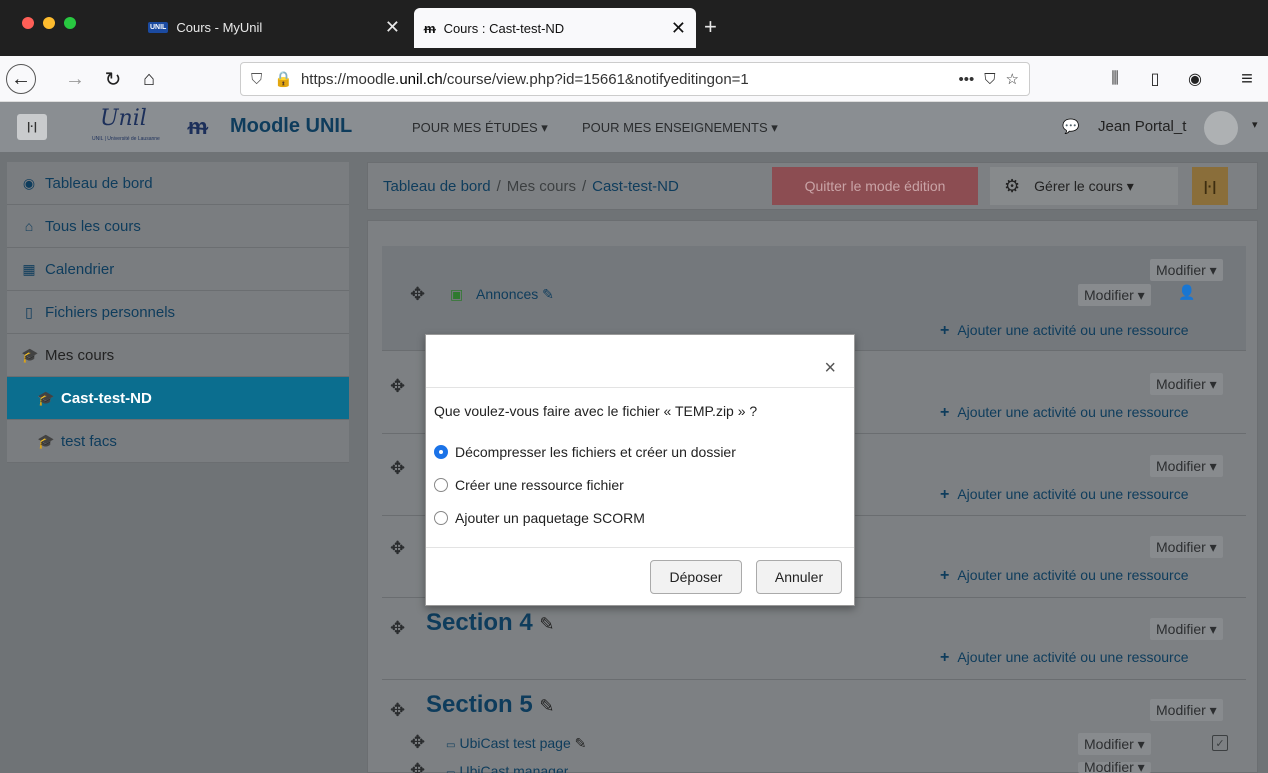 Image resolution: width=1268 pixels, height=773 pixels. What do you see at coordinates (1115, 79) in the screenshot?
I see `library-icon: ⫼` at bounding box center [1115, 79].